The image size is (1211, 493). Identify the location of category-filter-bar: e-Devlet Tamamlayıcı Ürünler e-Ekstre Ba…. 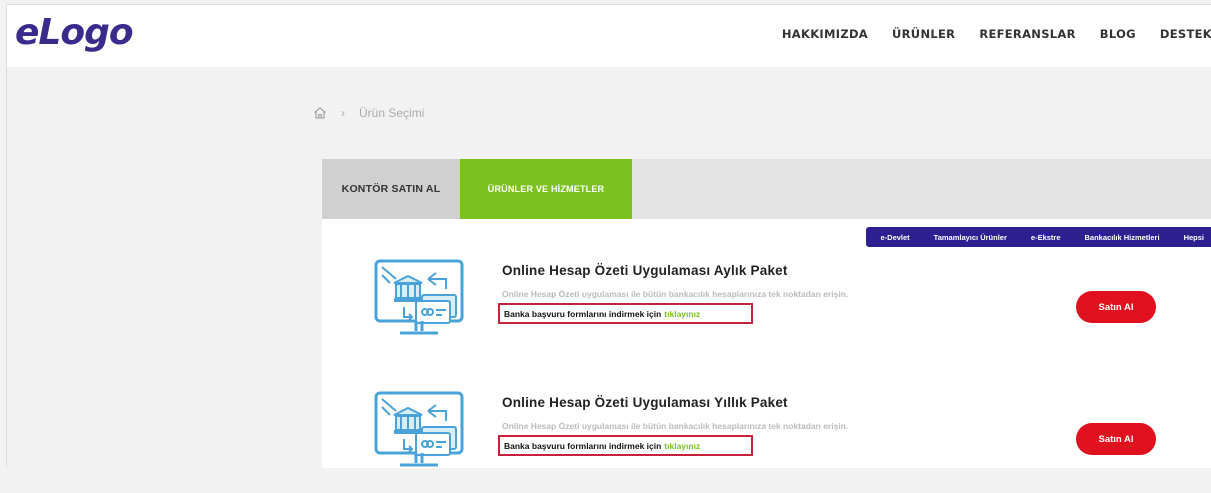
(1038, 237).